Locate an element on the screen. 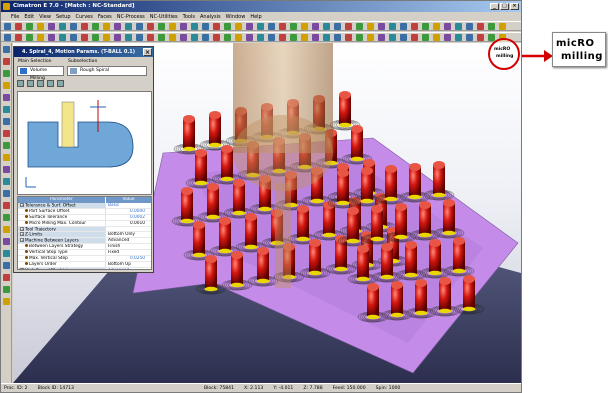 This screenshot has height=393, width=608. parameter-value: 0.0250 is located at coordinates (128, 258).